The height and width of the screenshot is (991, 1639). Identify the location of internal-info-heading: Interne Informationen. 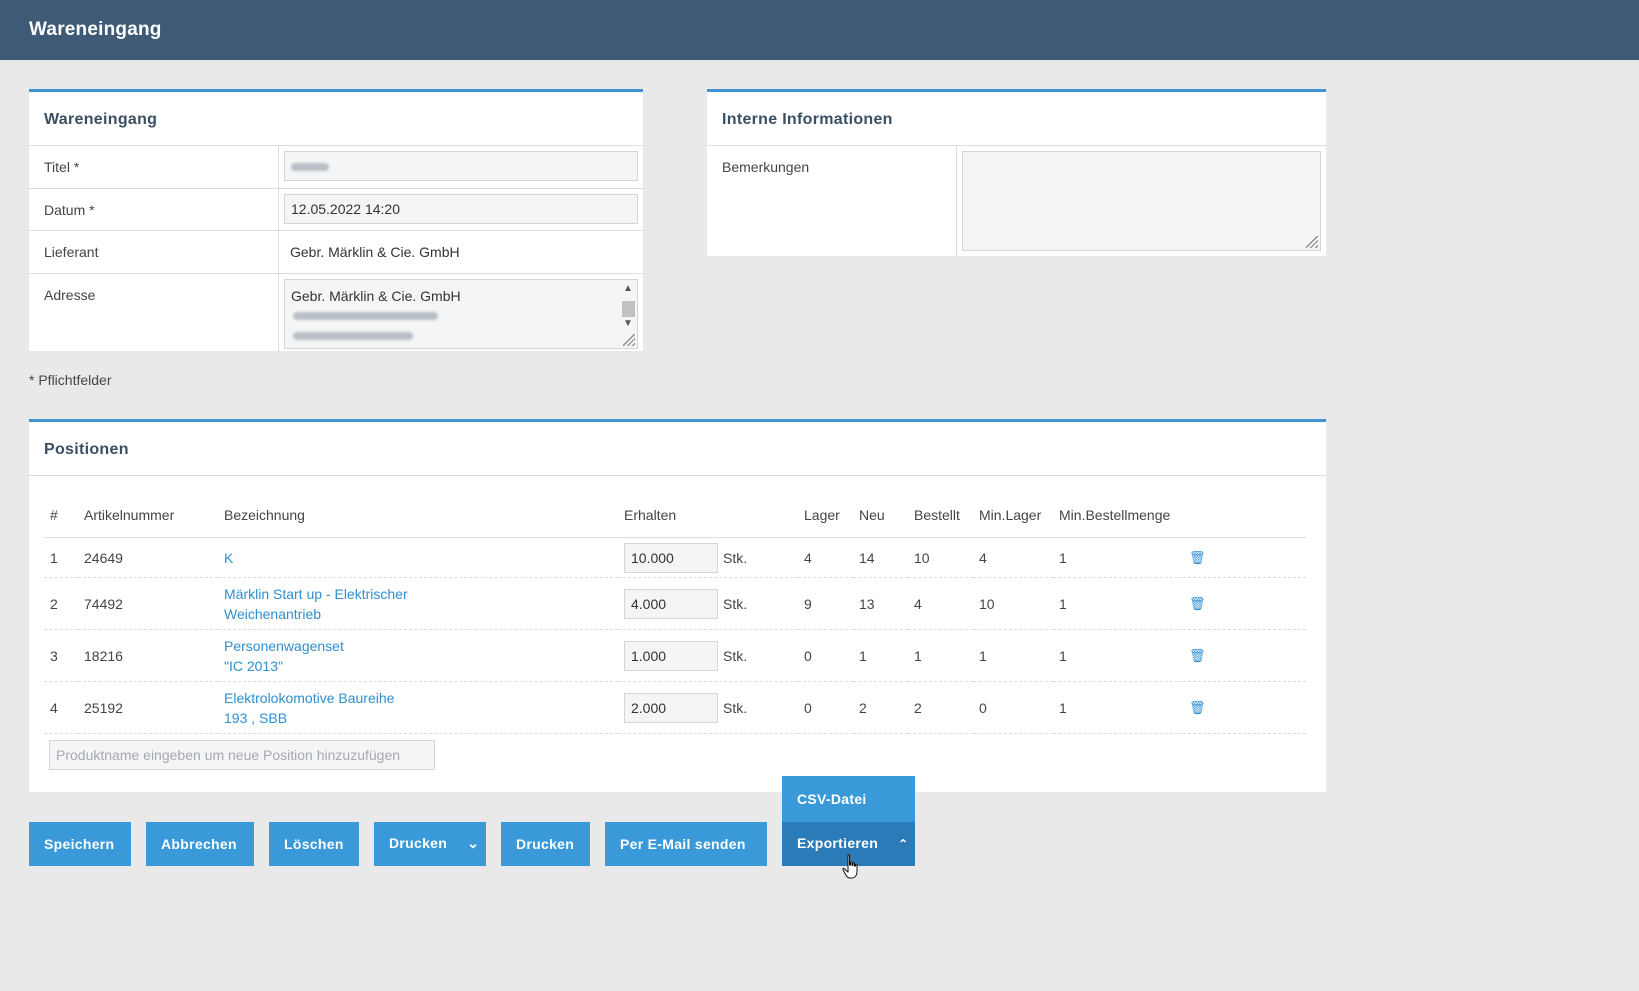
(1016, 119).